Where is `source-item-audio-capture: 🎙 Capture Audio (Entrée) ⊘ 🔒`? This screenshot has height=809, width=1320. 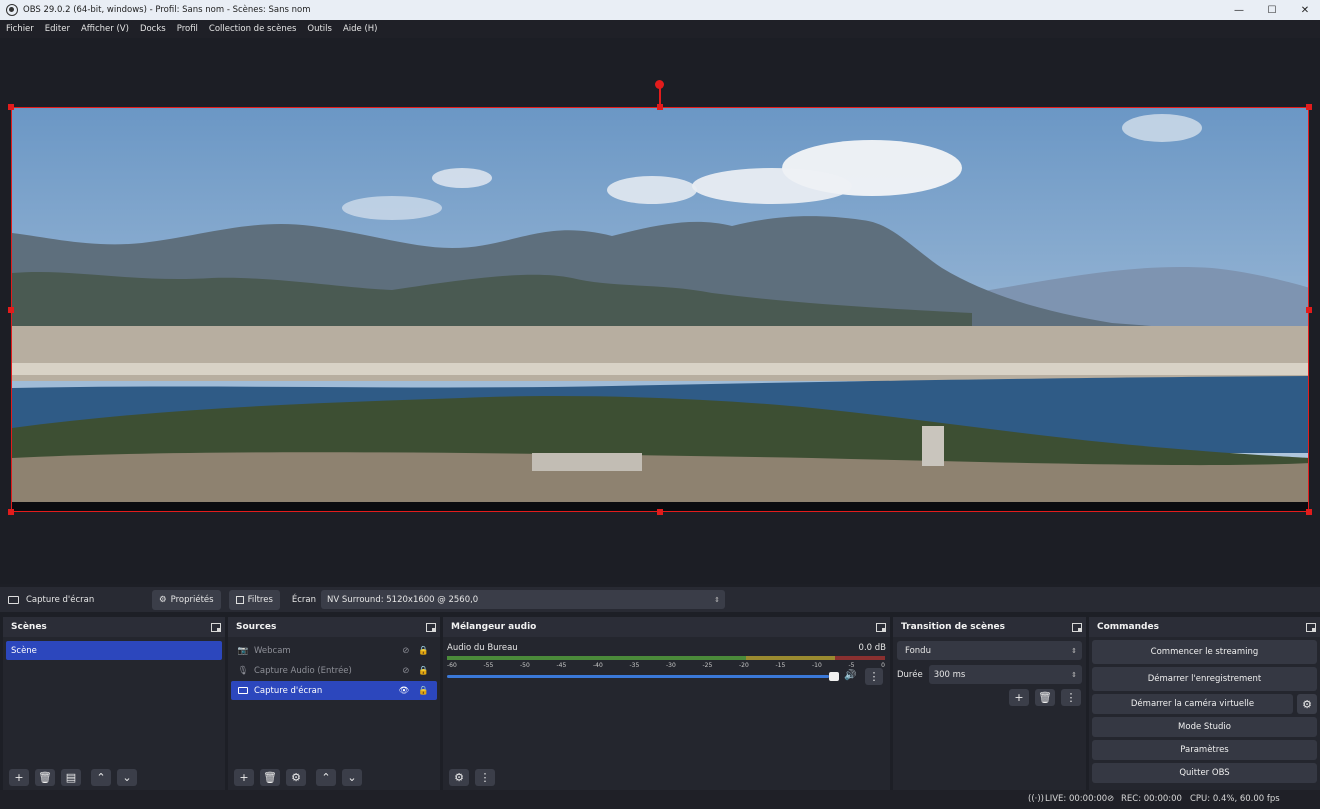 source-item-audio-capture: 🎙 Capture Audio (Entrée) ⊘ 🔒 is located at coordinates (334, 670).